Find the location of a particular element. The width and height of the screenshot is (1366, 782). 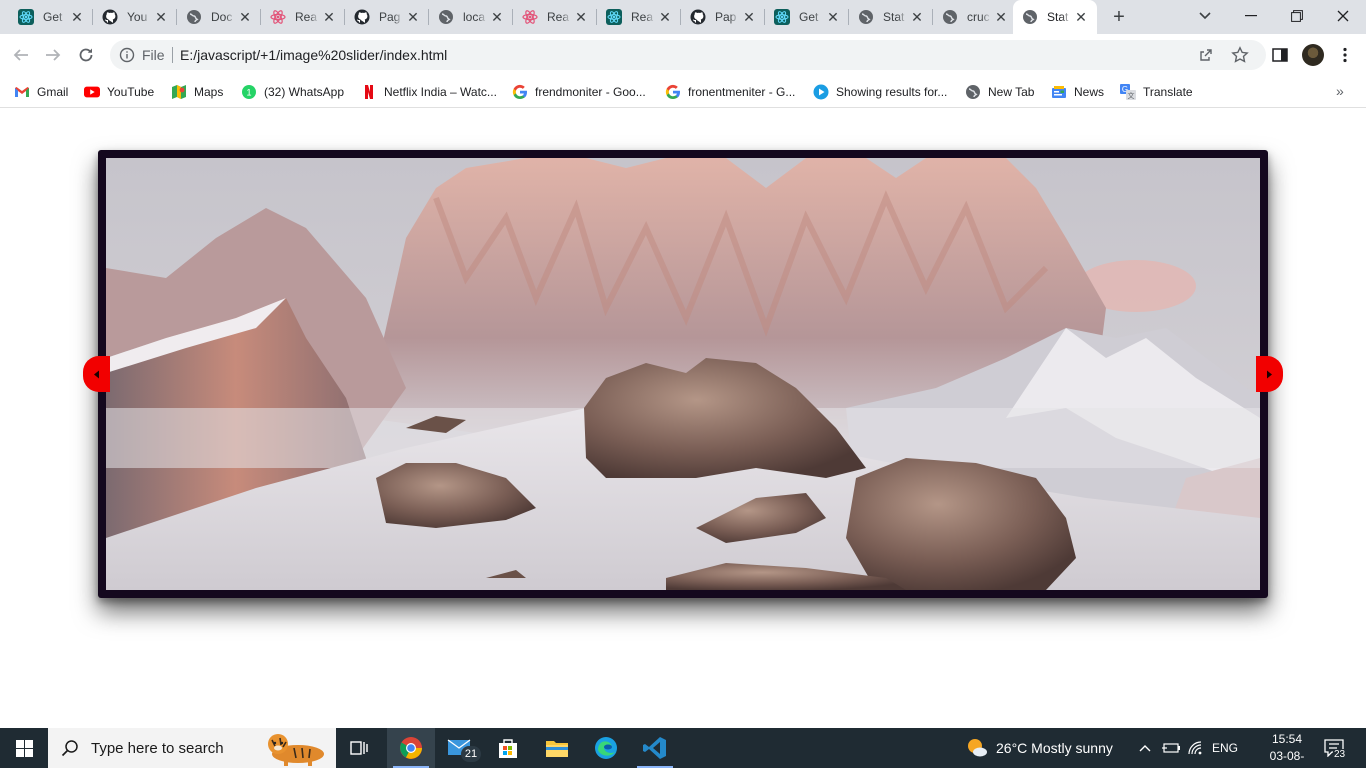

tab-title: Rea is located at coordinates (558, 17).